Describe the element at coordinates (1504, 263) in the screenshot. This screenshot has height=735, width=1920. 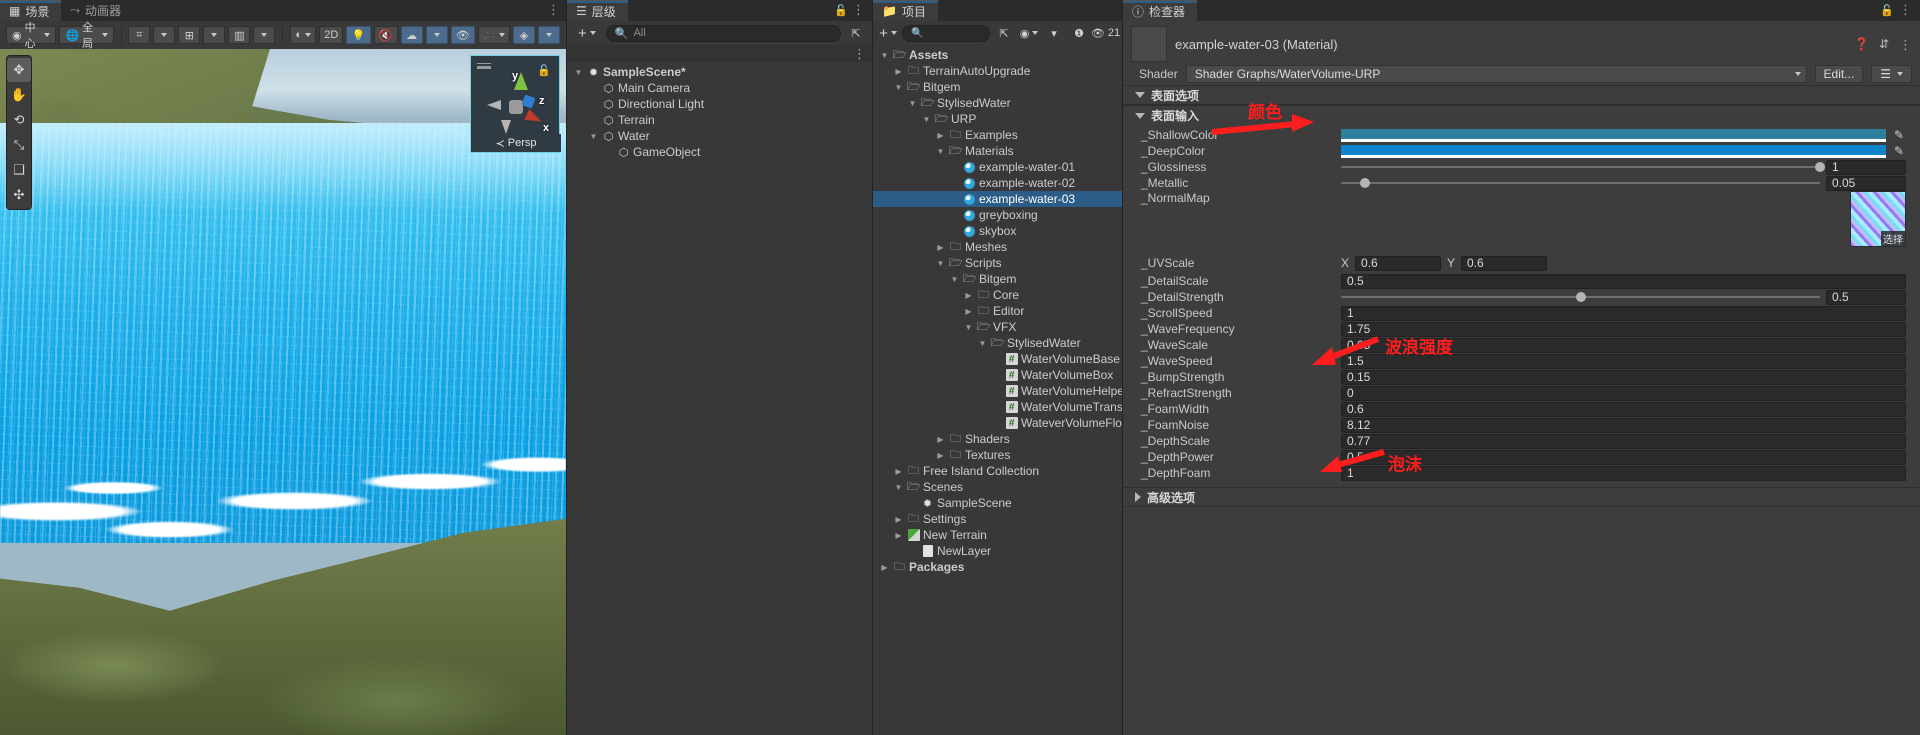
I see `vector-y-input: 0.6` at that location.